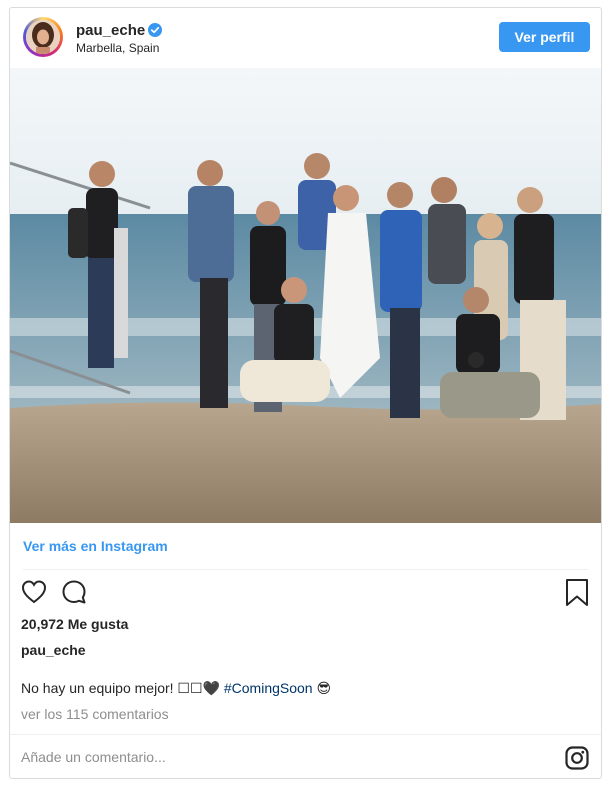  I want to click on bookmark-icon, so click(577, 593).